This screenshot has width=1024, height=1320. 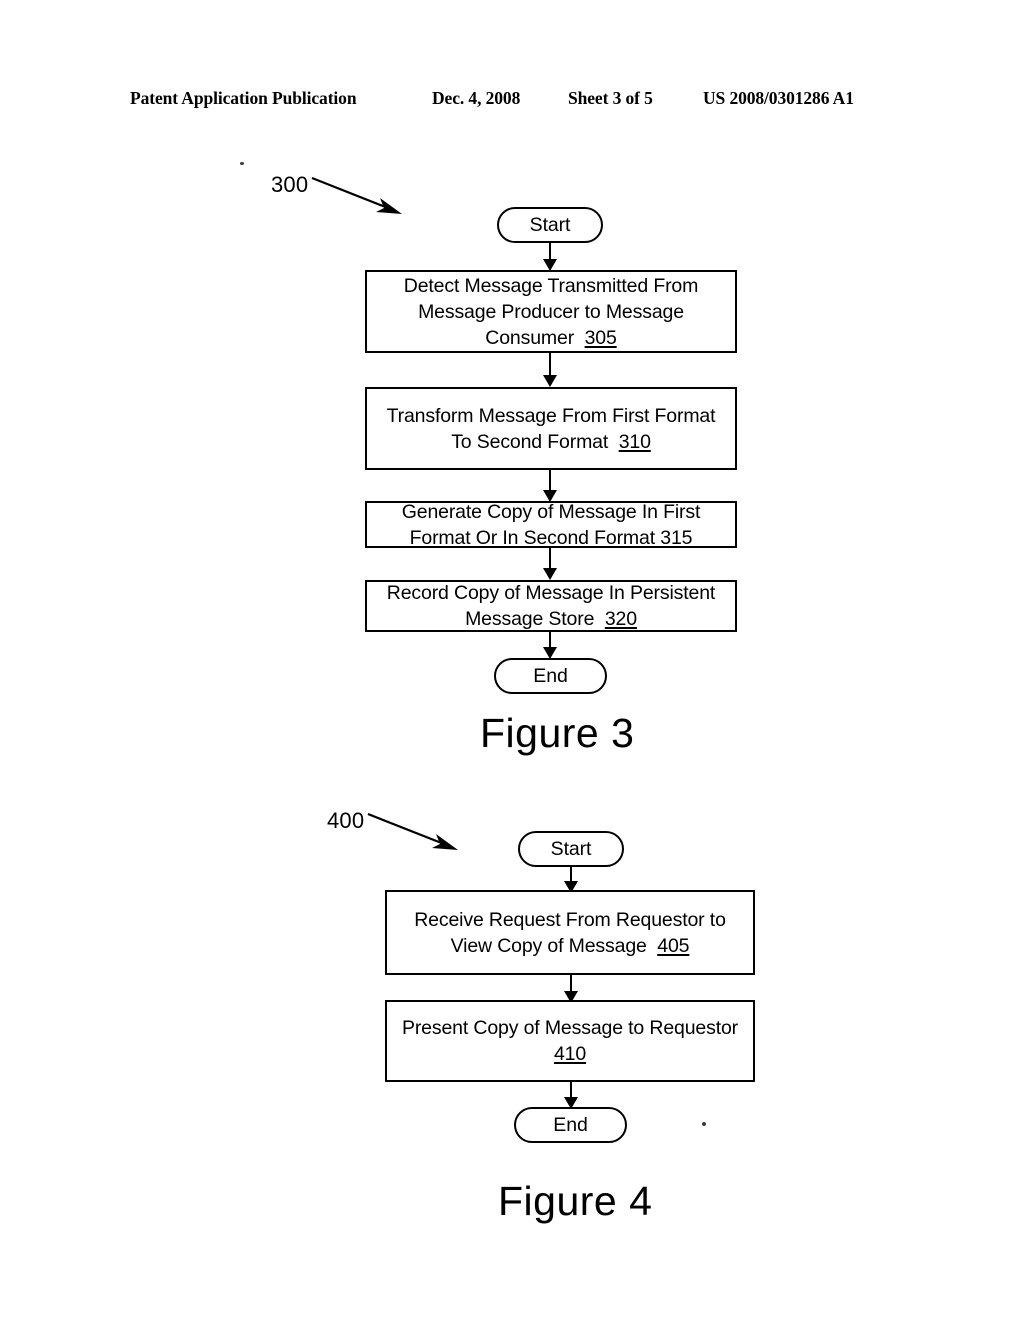 What do you see at coordinates (570, 1054) in the screenshot?
I see `figure-4-step-410-reference: 410` at bounding box center [570, 1054].